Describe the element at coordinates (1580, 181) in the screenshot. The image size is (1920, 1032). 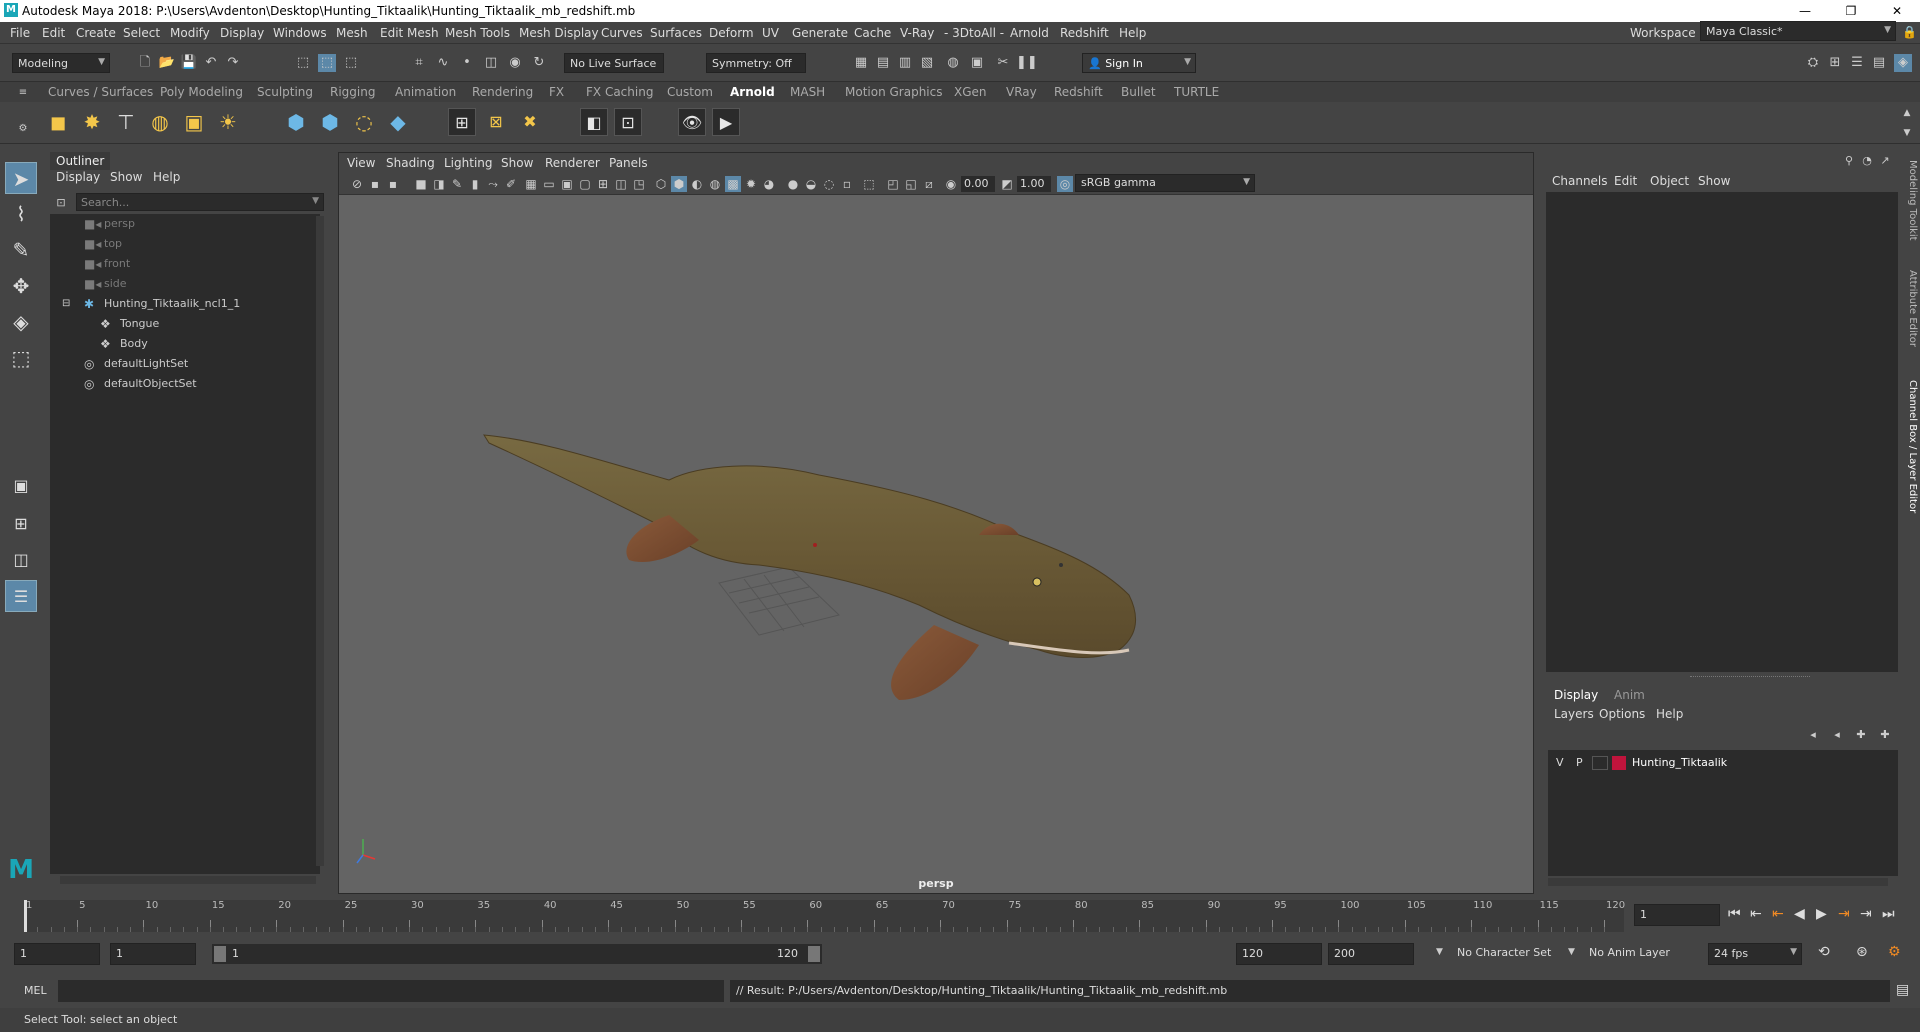
I see `channel-box-menu-channels: Channels` at that location.